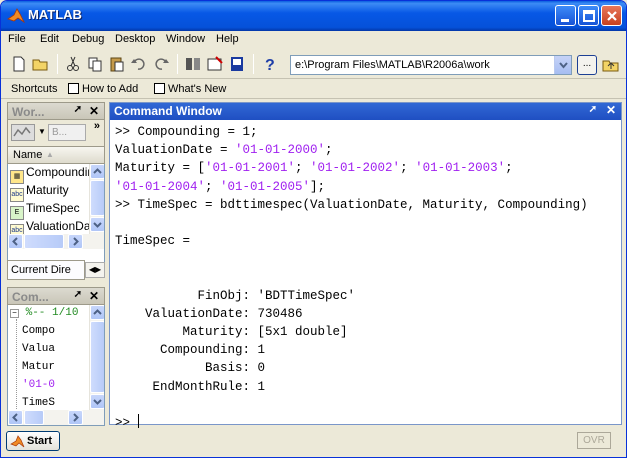 The image size is (627, 458). What do you see at coordinates (38, 385) in the screenshot?
I see `history-item: '01-0` at bounding box center [38, 385].